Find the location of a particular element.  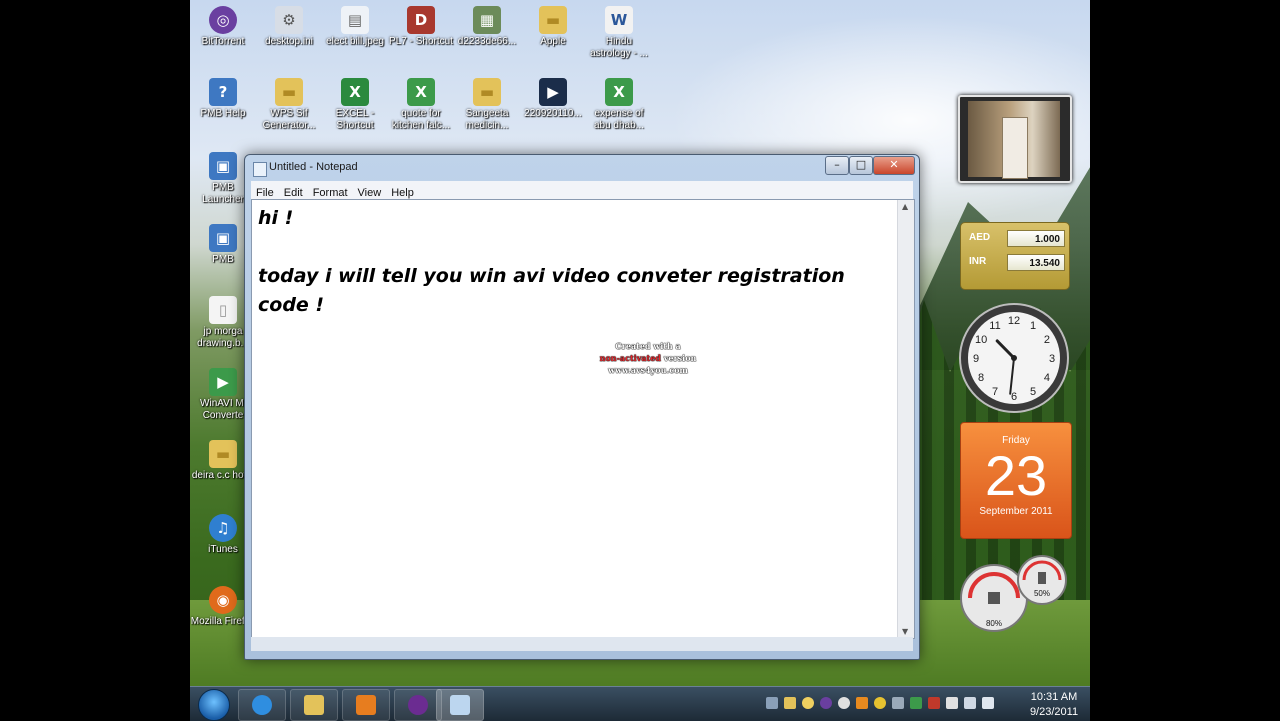

icon-label: desktop.ini is located at coordinates (289, 41).